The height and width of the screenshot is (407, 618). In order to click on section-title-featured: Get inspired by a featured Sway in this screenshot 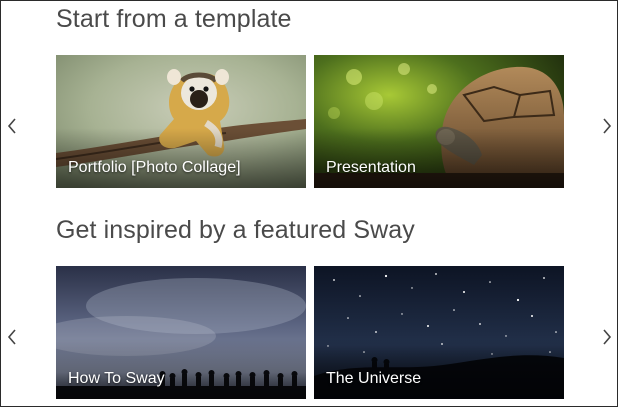, I will do `click(235, 230)`.